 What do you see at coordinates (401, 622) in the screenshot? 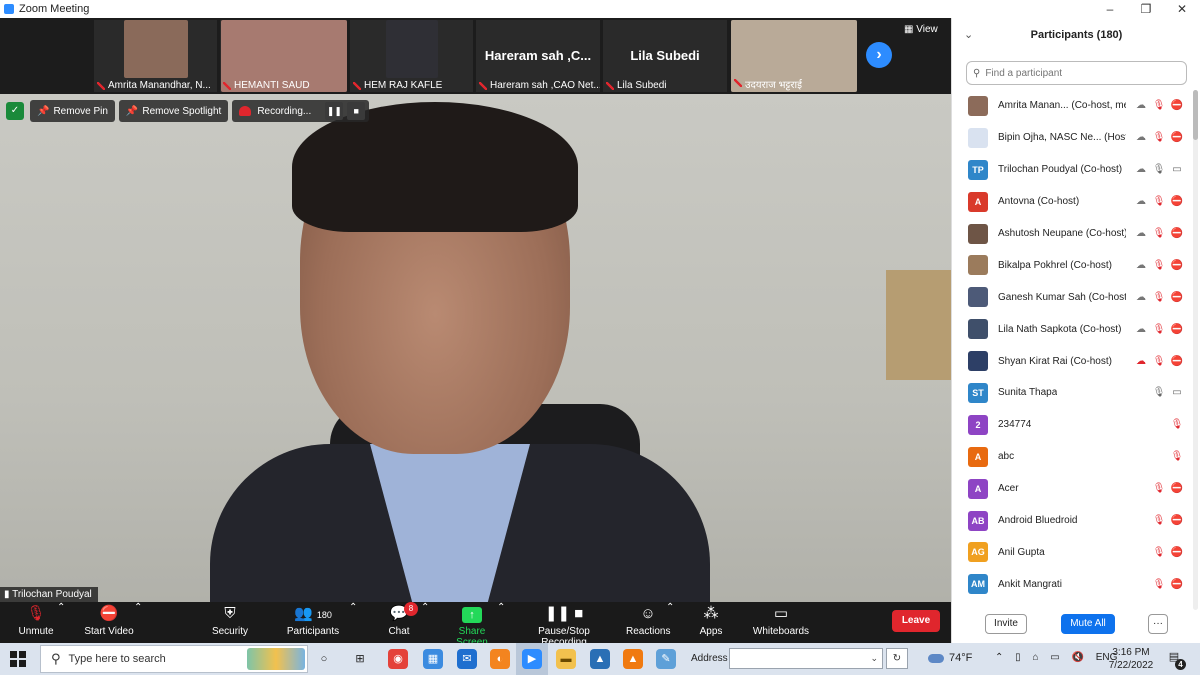
I see `chat-button: 💬 8 Chat` at bounding box center [401, 622].